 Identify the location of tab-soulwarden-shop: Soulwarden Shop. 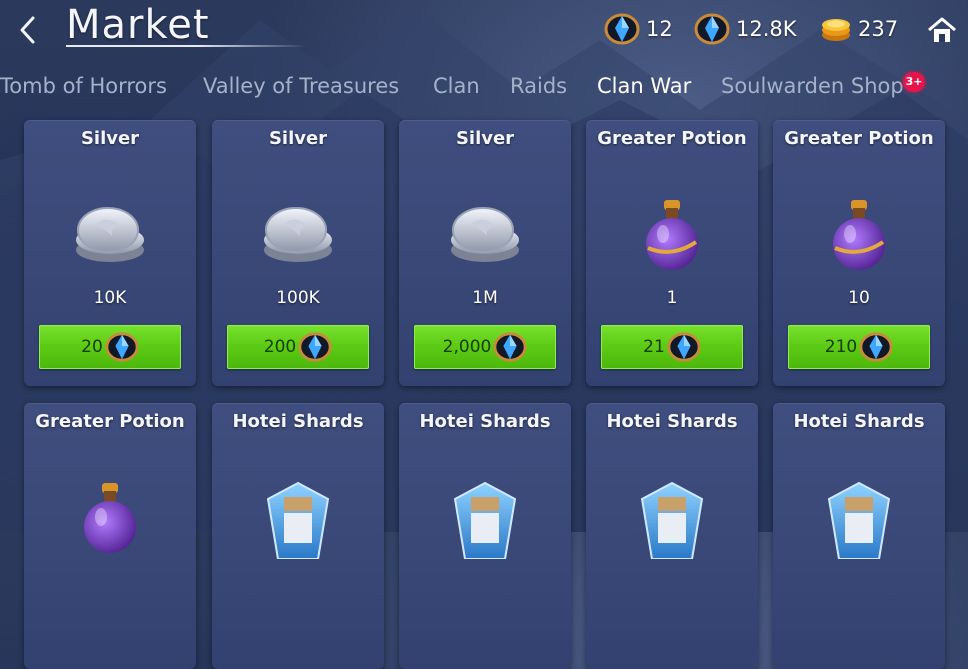
(812, 86).